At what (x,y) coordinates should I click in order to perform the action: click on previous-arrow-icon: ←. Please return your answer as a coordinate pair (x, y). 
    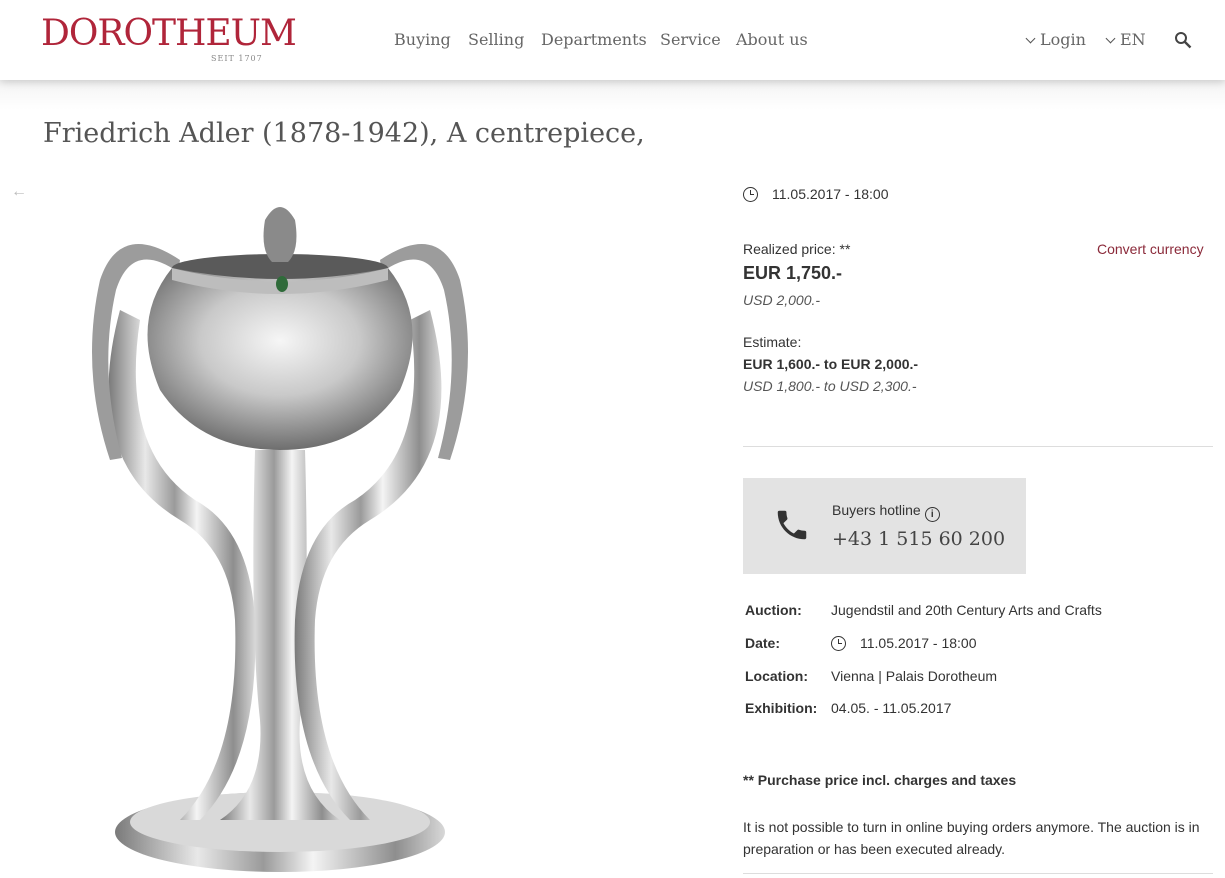
    Looking at the image, I should click on (19, 192).